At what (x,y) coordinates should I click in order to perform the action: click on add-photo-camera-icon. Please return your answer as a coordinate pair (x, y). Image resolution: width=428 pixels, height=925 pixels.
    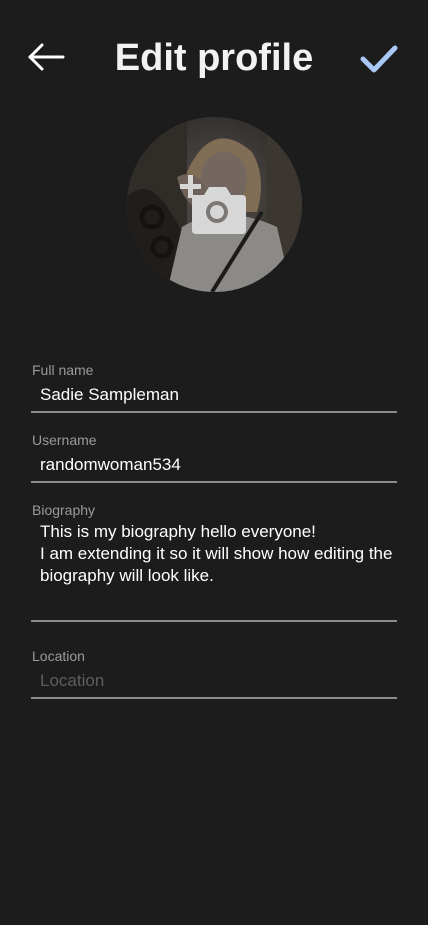
    Looking at the image, I should click on (214, 205).